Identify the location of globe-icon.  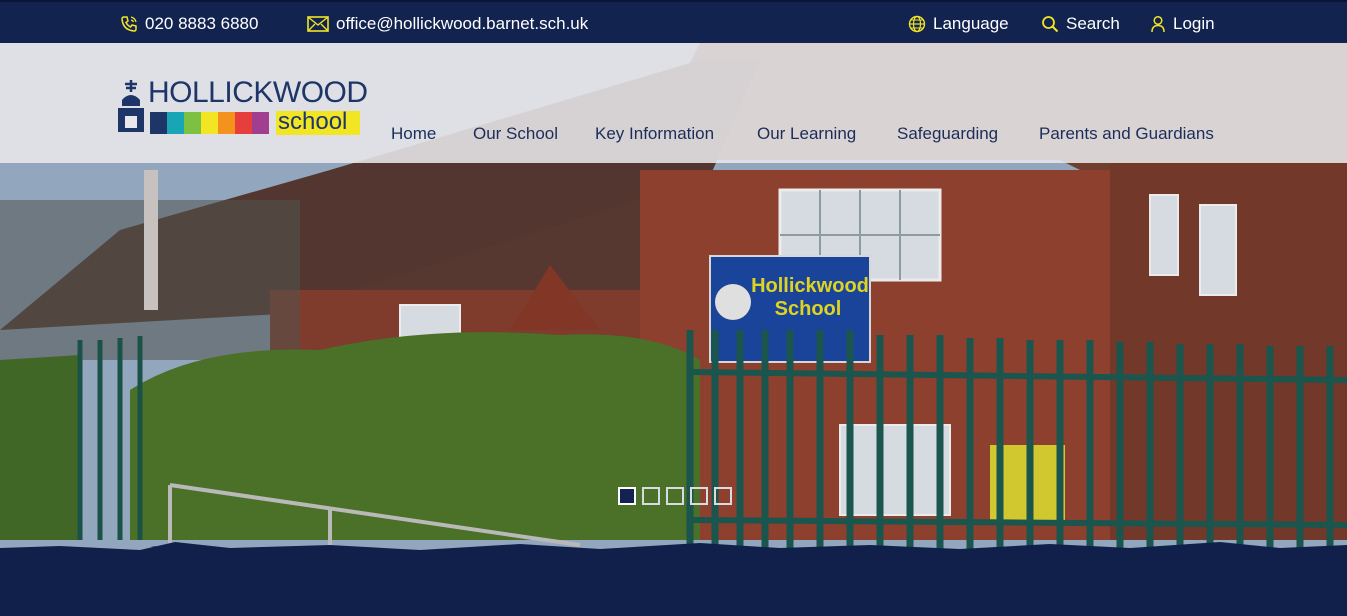
(917, 23).